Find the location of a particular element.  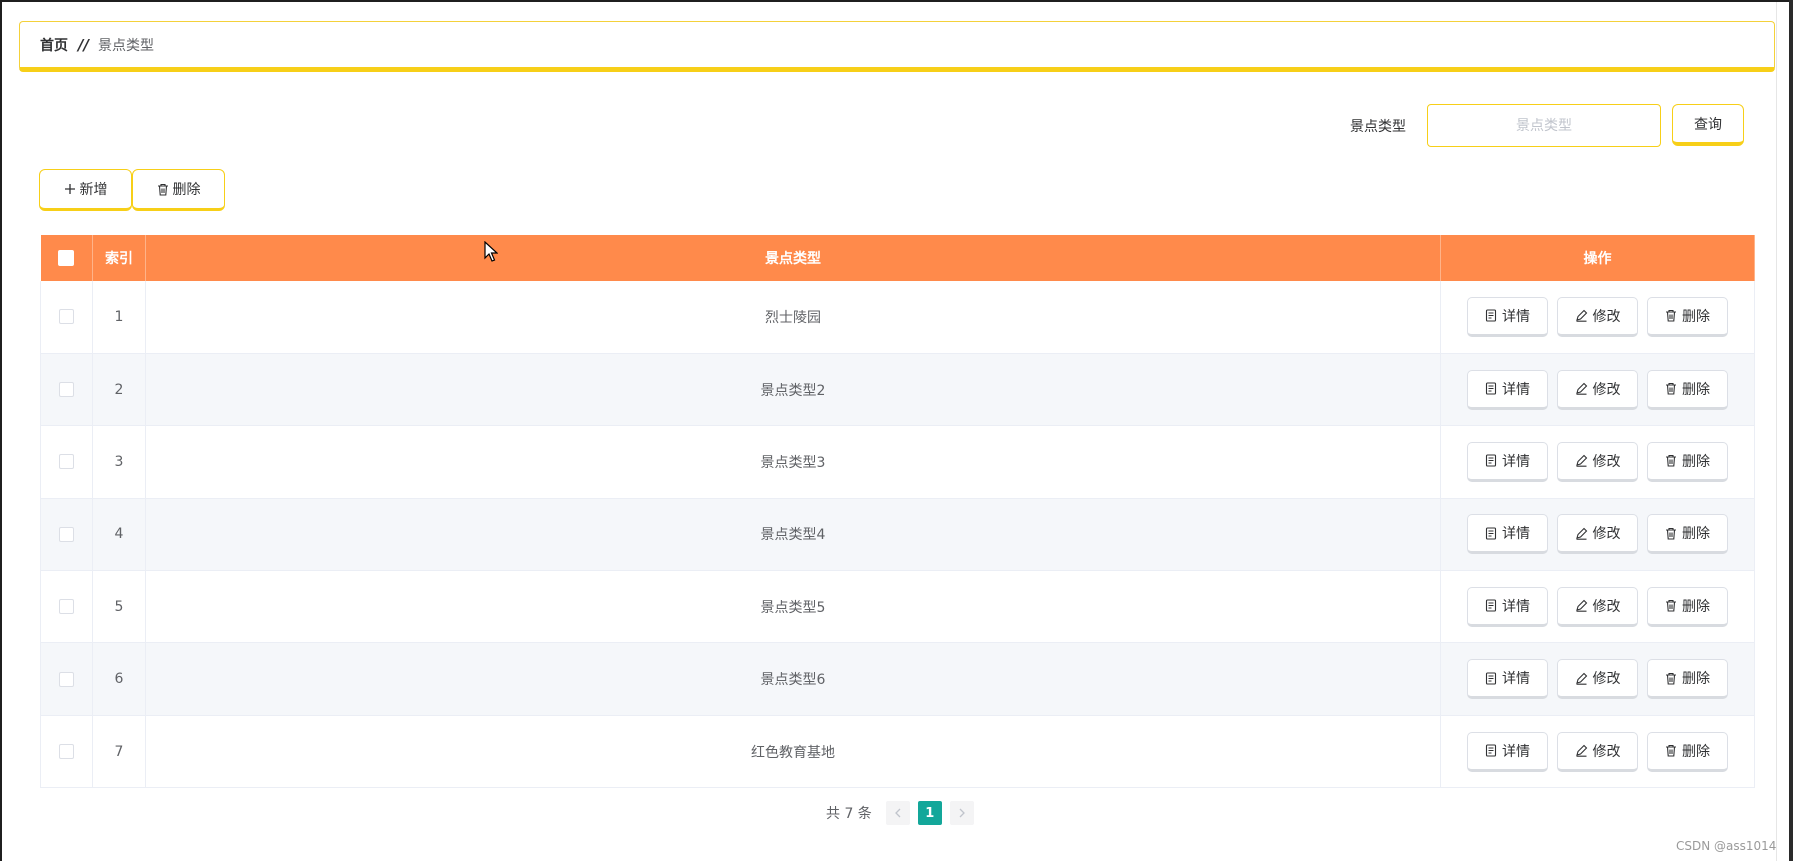

row-type: 景点类型2 is located at coordinates (793, 390).